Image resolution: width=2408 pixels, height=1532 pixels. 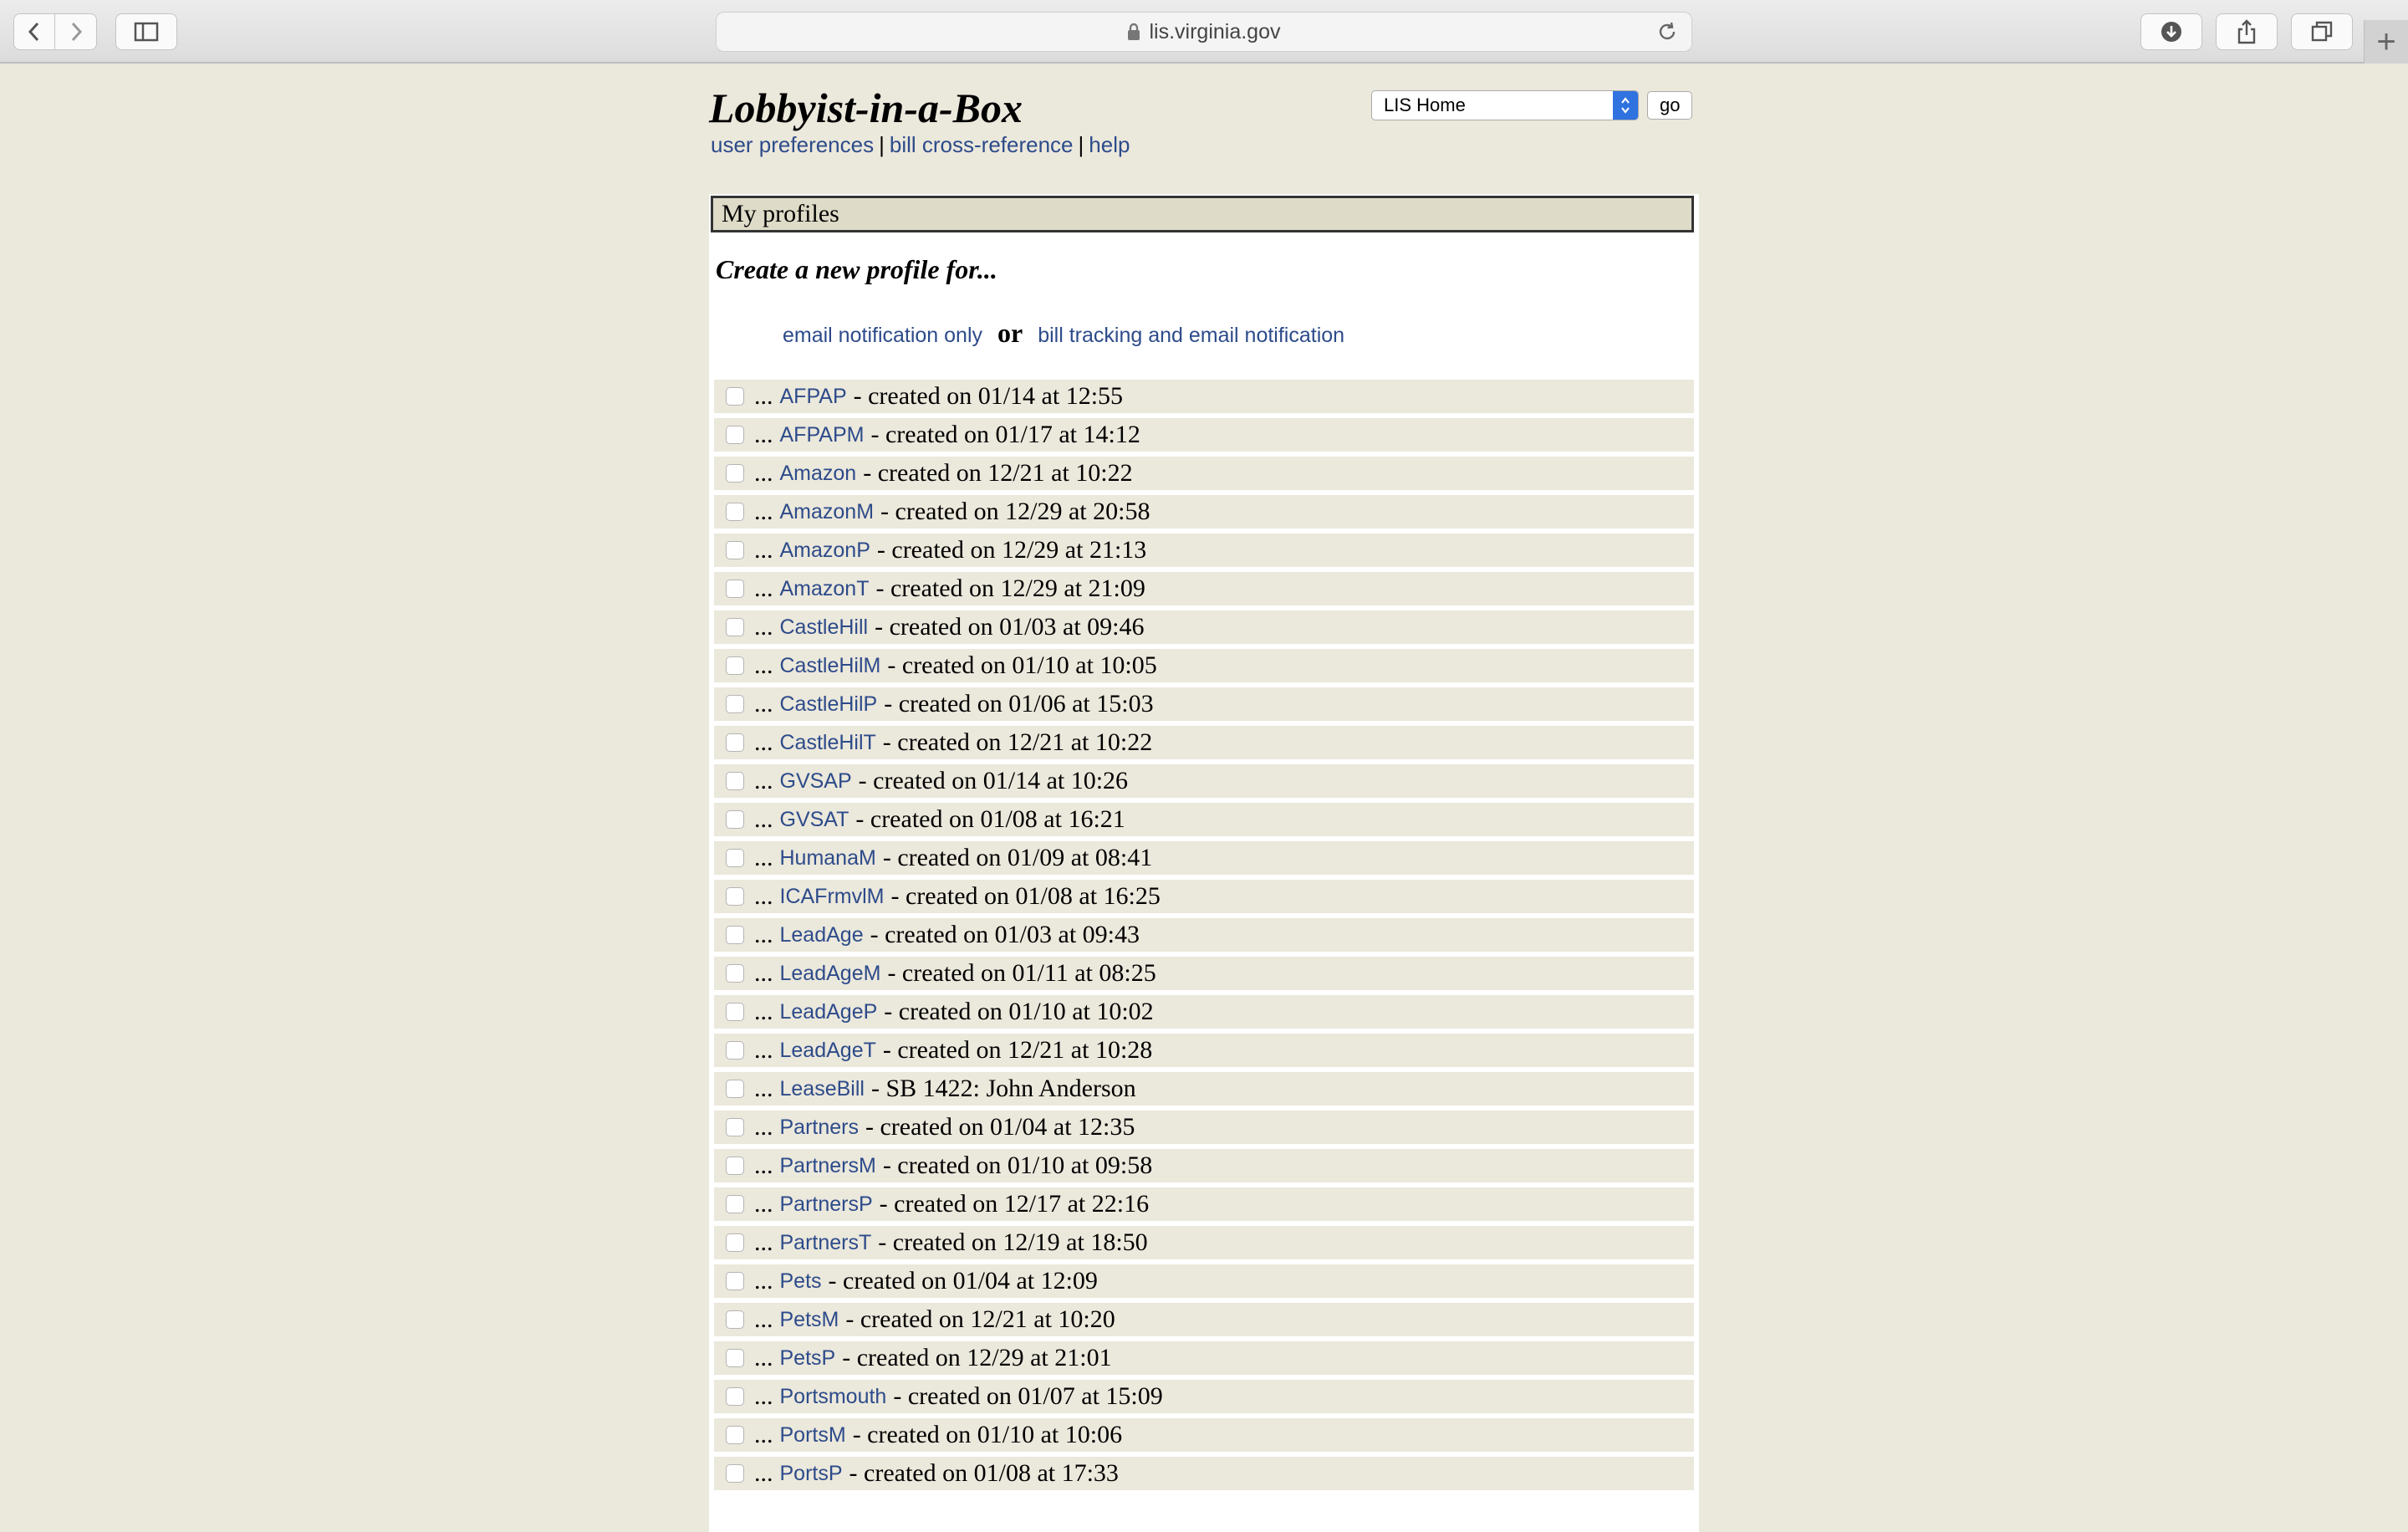 What do you see at coordinates (825, 627) in the screenshot?
I see `profile-link: CastleHill` at bounding box center [825, 627].